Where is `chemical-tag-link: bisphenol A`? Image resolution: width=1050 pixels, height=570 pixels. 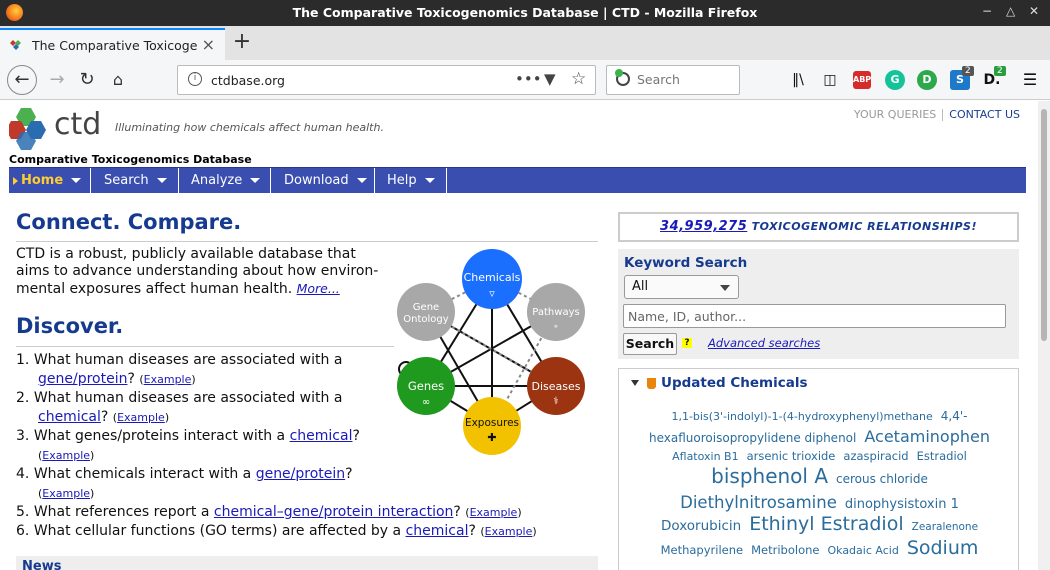
chemical-tag-link: bisphenol A is located at coordinates (769, 476).